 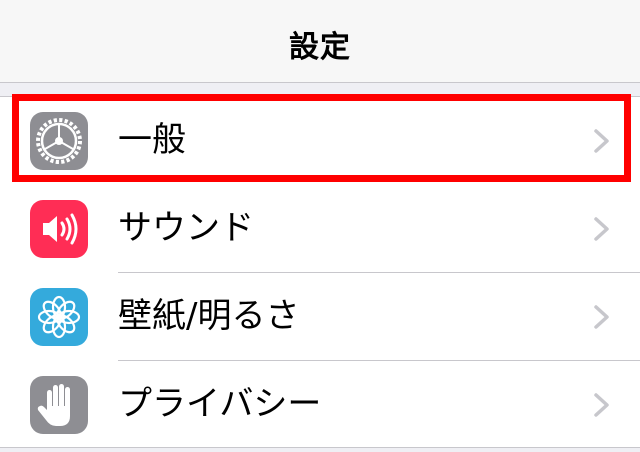 I want to click on flower-icon, so click(x=59, y=317).